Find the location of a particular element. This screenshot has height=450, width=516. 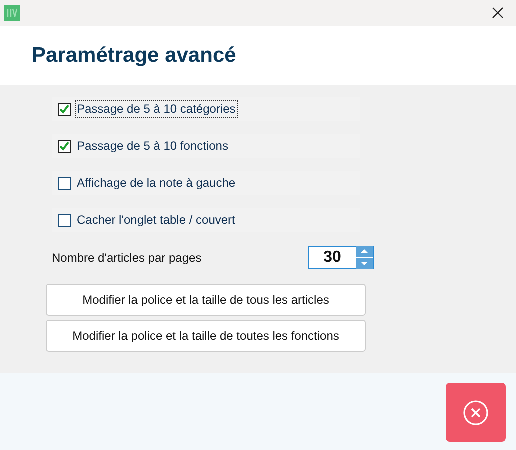

number-spinner: 30 is located at coordinates (341, 257).